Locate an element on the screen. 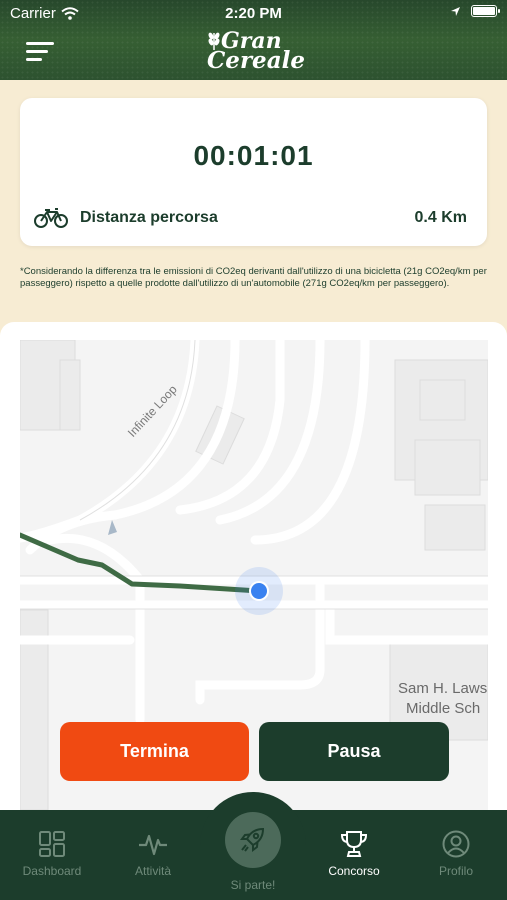  status-right is located at coordinates (475, 11).